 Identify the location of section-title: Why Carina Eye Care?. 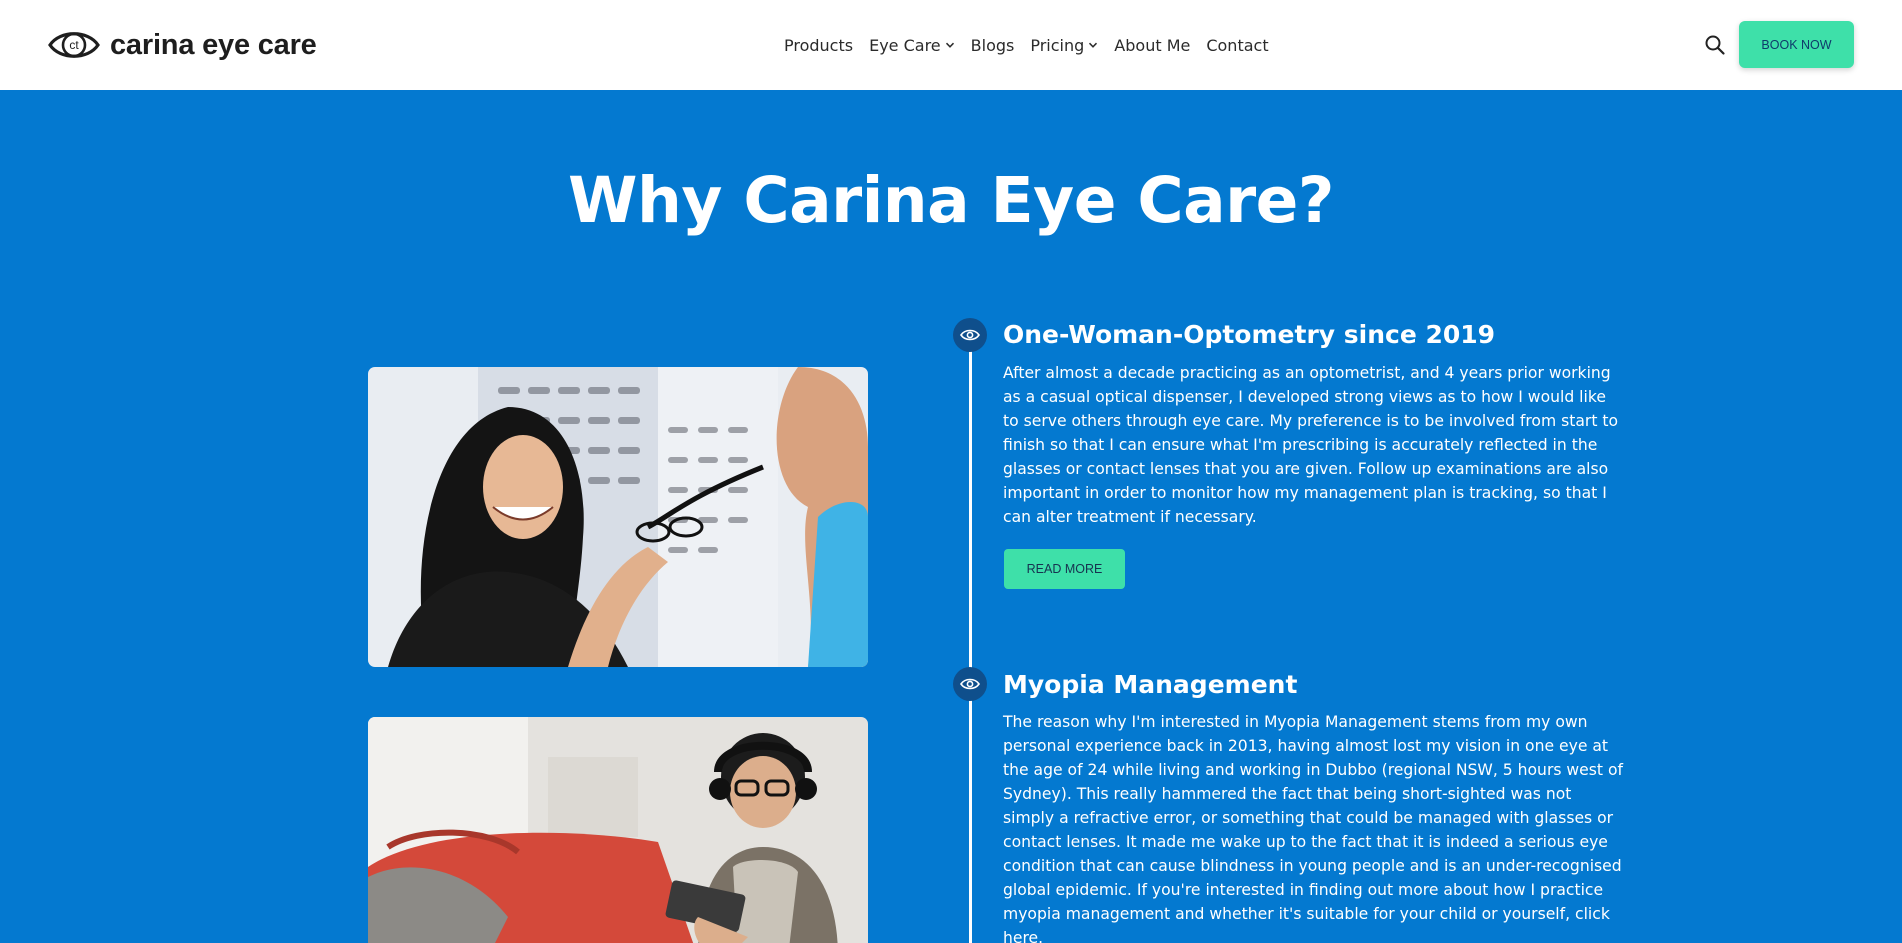
(951, 200).